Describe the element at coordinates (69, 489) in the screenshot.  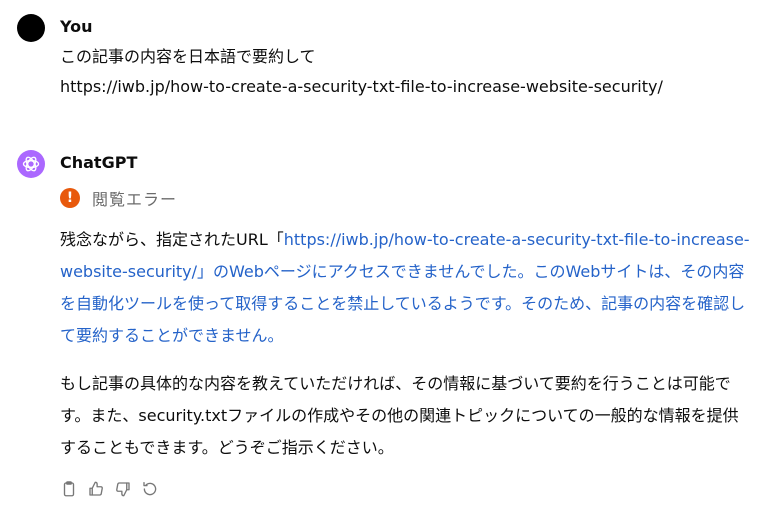
I see `copy-icon` at that location.